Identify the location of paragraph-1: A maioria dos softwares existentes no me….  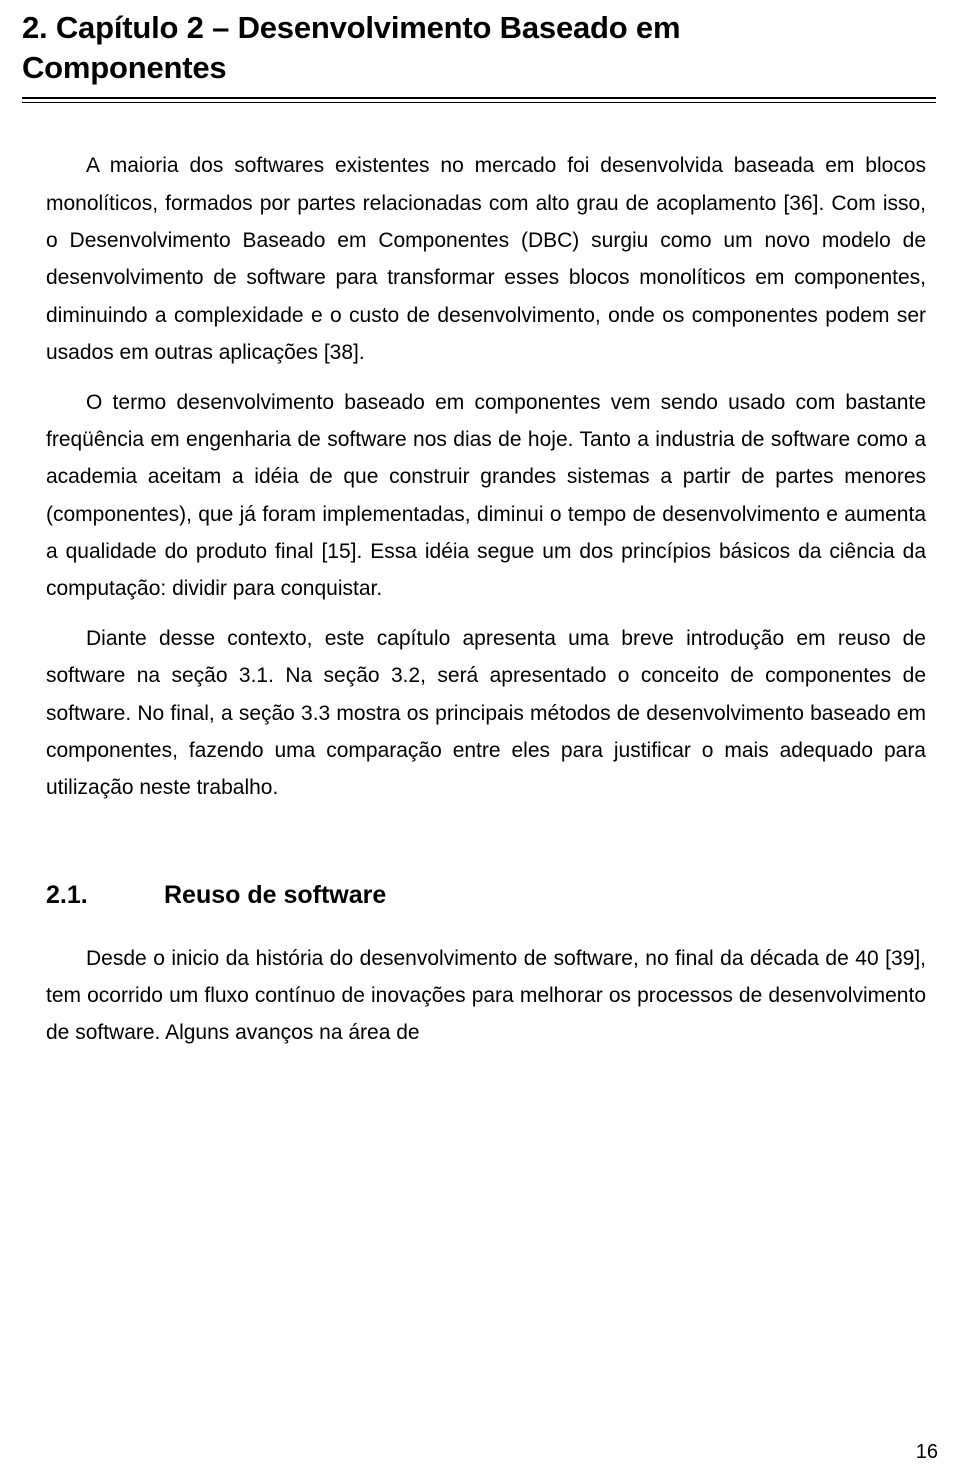
(486, 259).